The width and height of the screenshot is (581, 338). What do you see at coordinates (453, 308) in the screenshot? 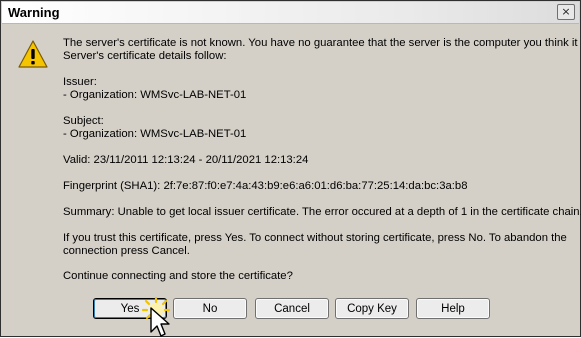
I see `help-button: Help` at bounding box center [453, 308].